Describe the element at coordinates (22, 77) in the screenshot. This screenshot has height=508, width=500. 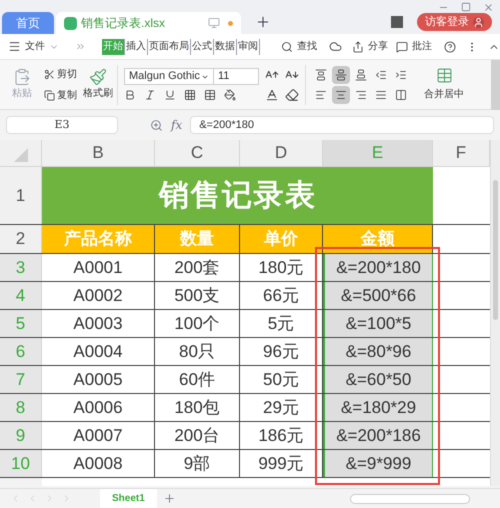
I see `paste-icon` at that location.